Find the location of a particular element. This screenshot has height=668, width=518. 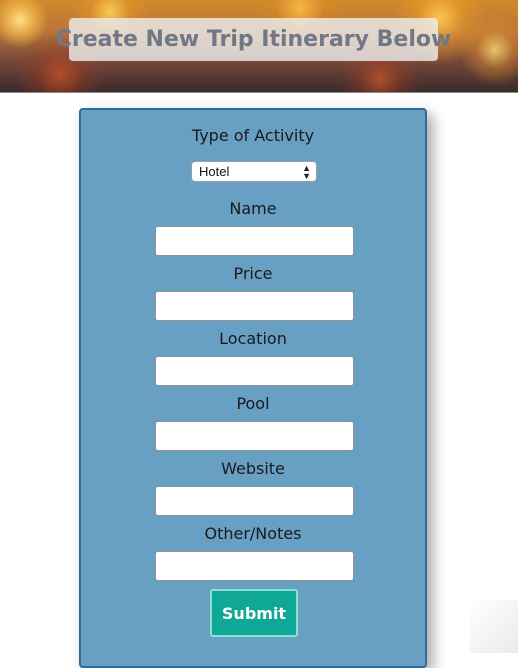

name-label: Name is located at coordinates (253, 208).